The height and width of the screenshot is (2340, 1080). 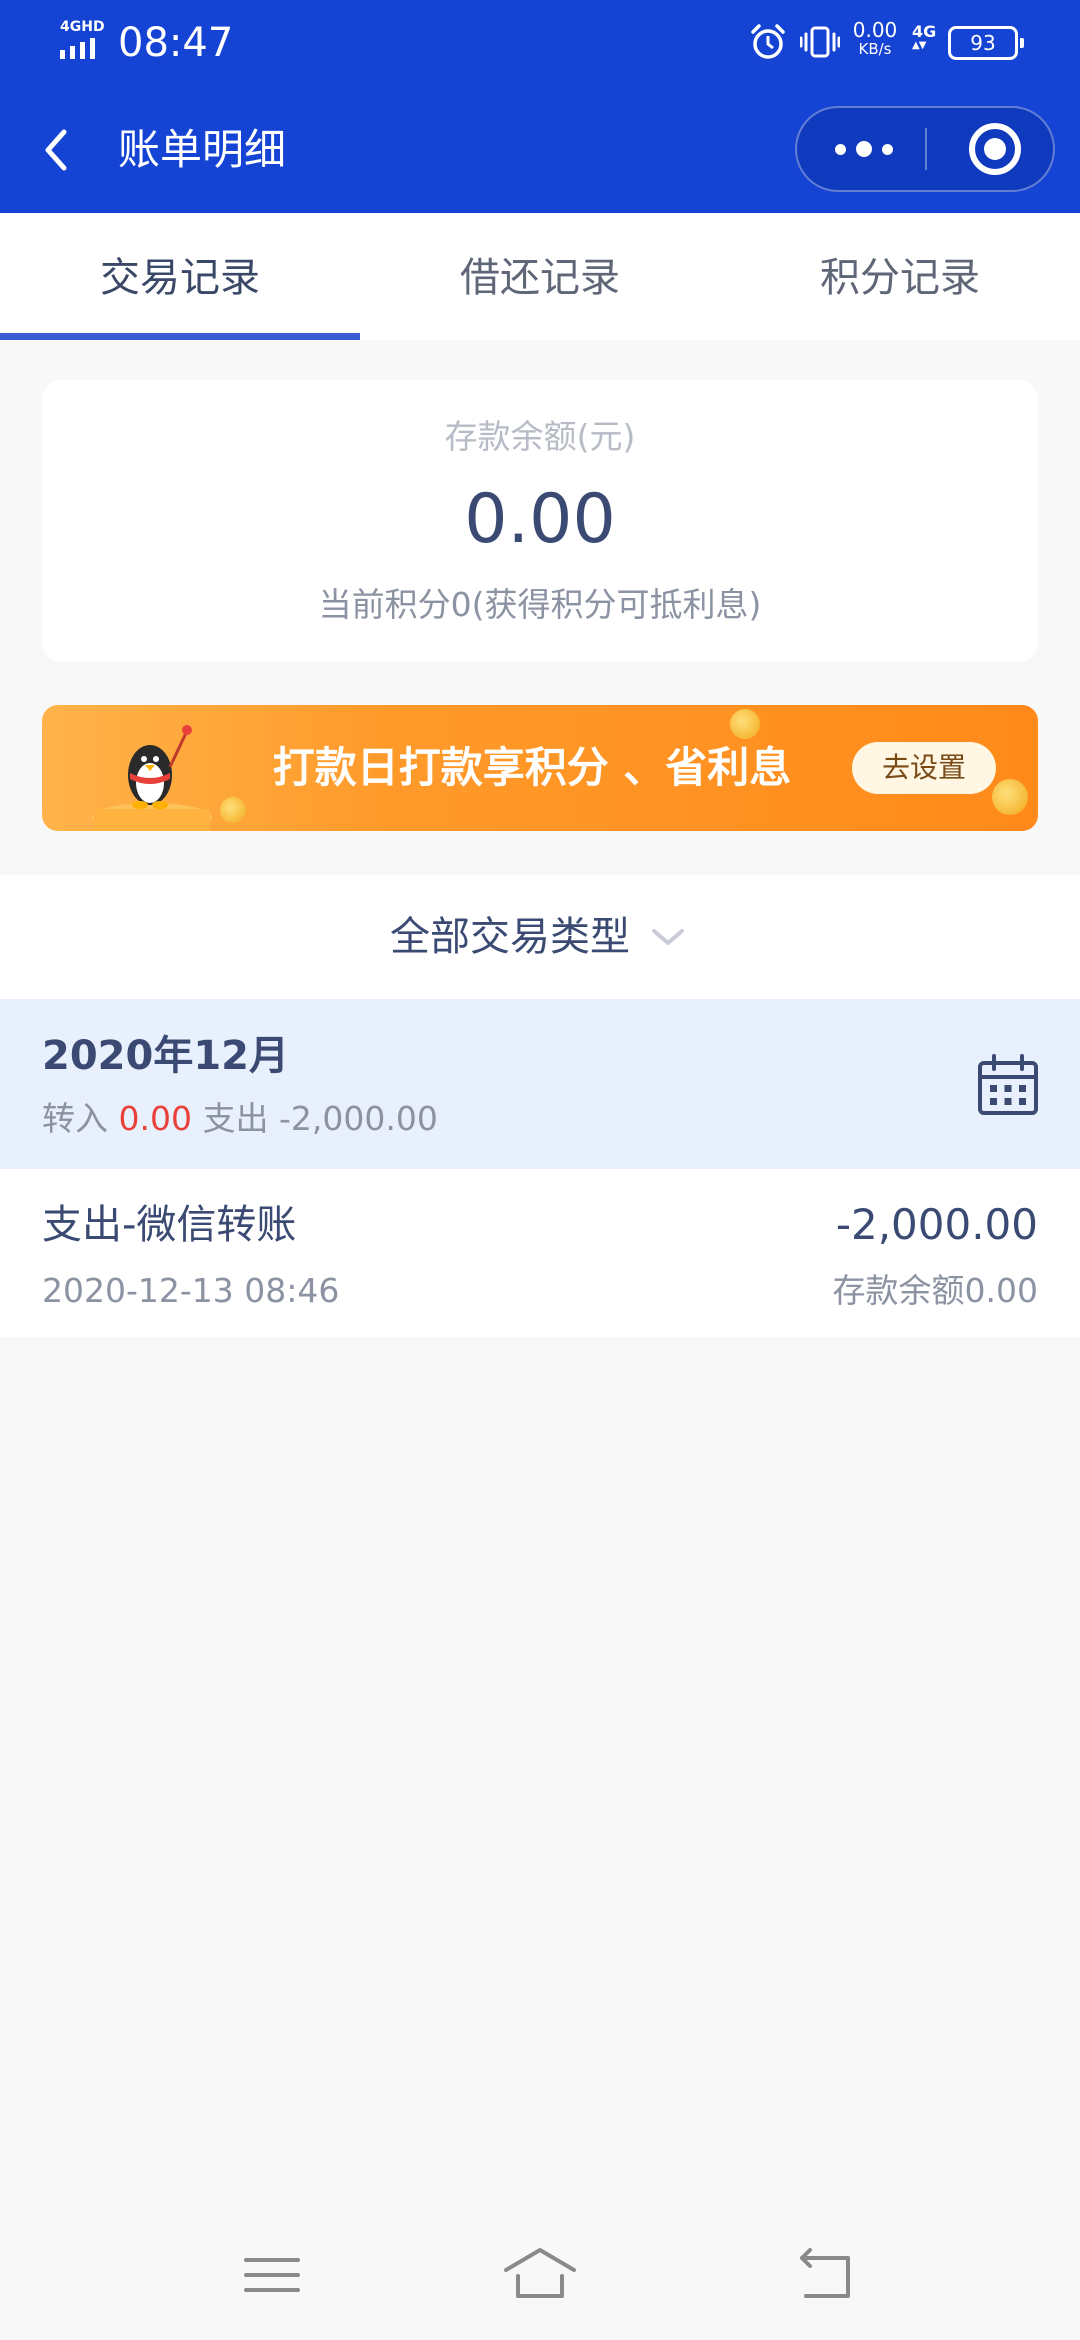 What do you see at coordinates (202, 149) in the screenshot?
I see `page-title: 账单明细` at bounding box center [202, 149].